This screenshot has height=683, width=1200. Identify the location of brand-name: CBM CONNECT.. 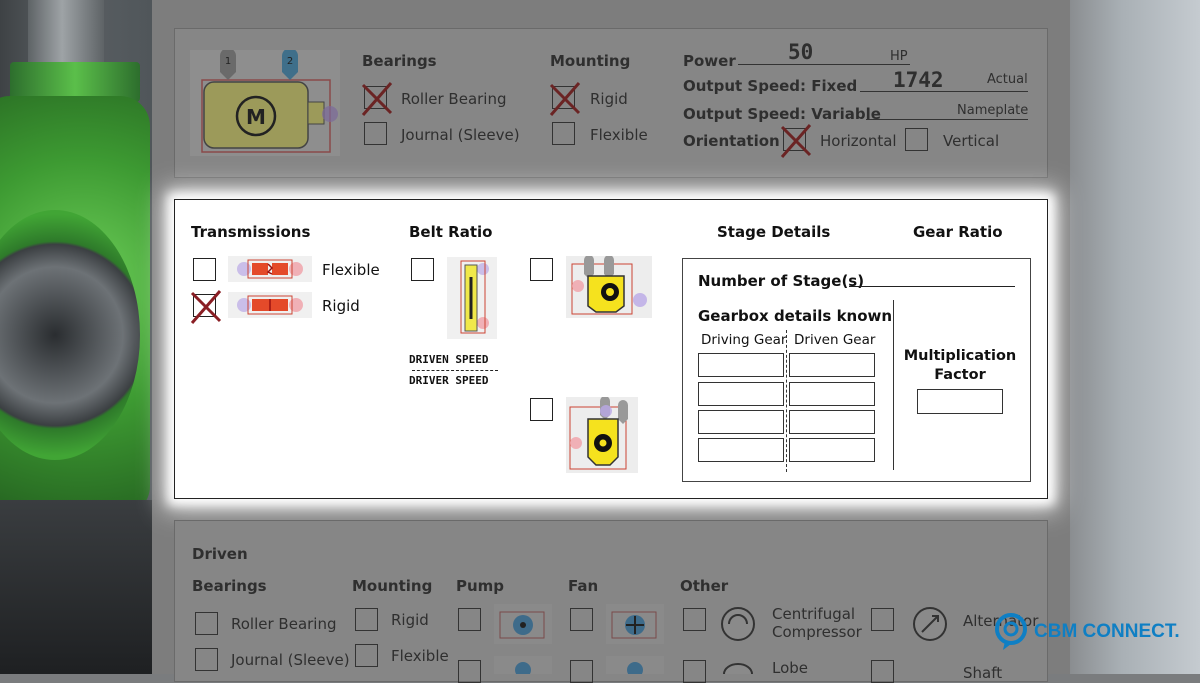
(1107, 631).